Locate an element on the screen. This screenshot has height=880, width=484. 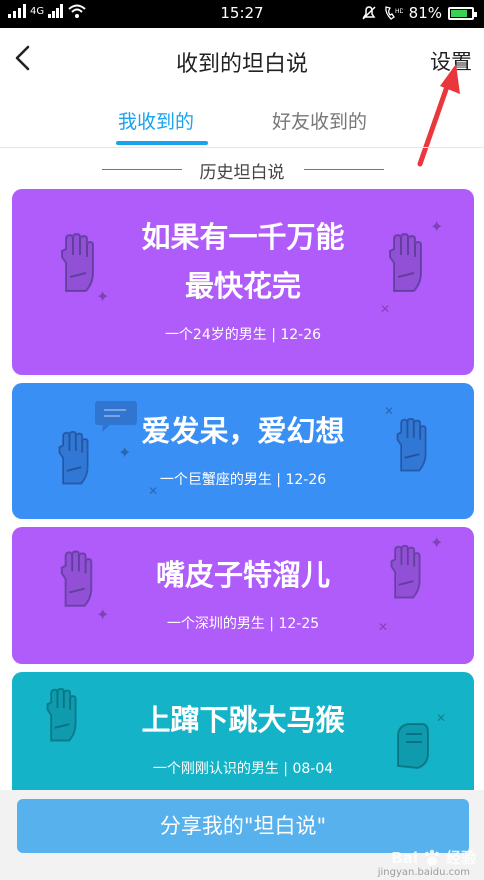
sparkle-icon: ✦ is located at coordinates (437, 542).